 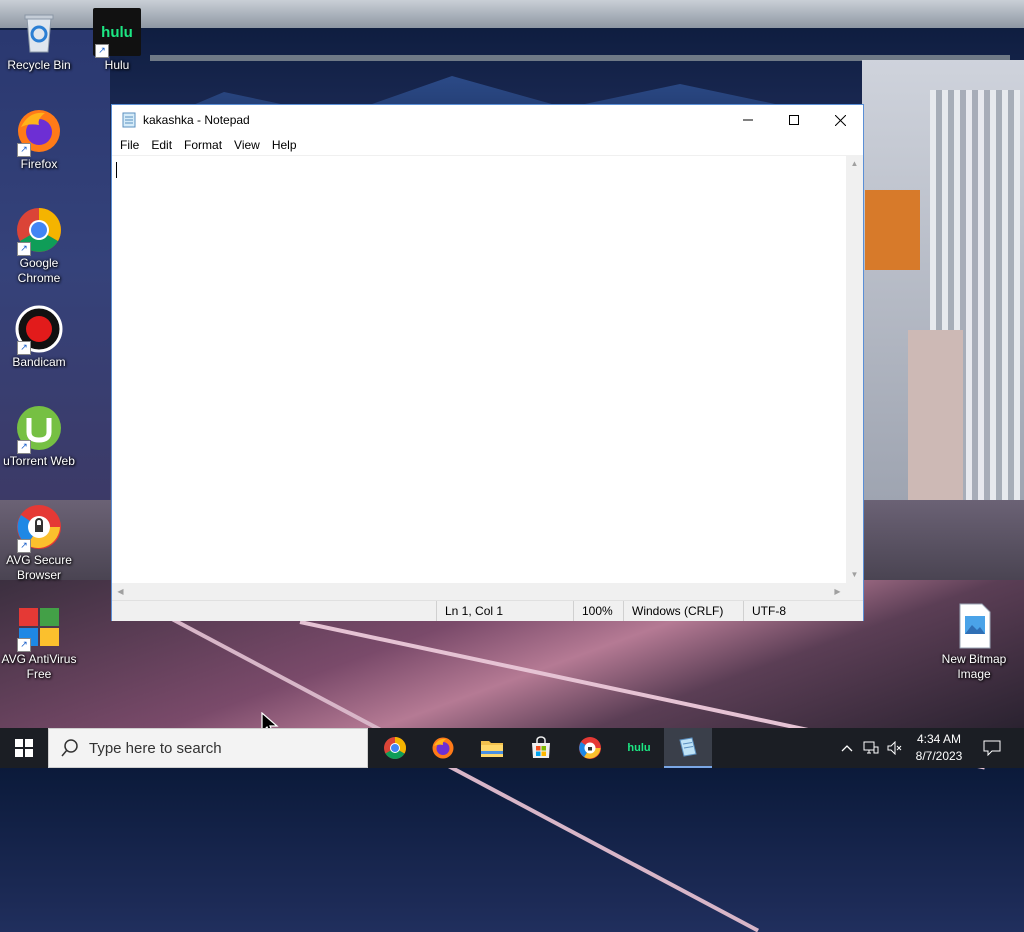 I want to click on status-bar: Ln 1, Col 1 100% Windows (CRLF) UTF-8, so click(x=487, y=610).